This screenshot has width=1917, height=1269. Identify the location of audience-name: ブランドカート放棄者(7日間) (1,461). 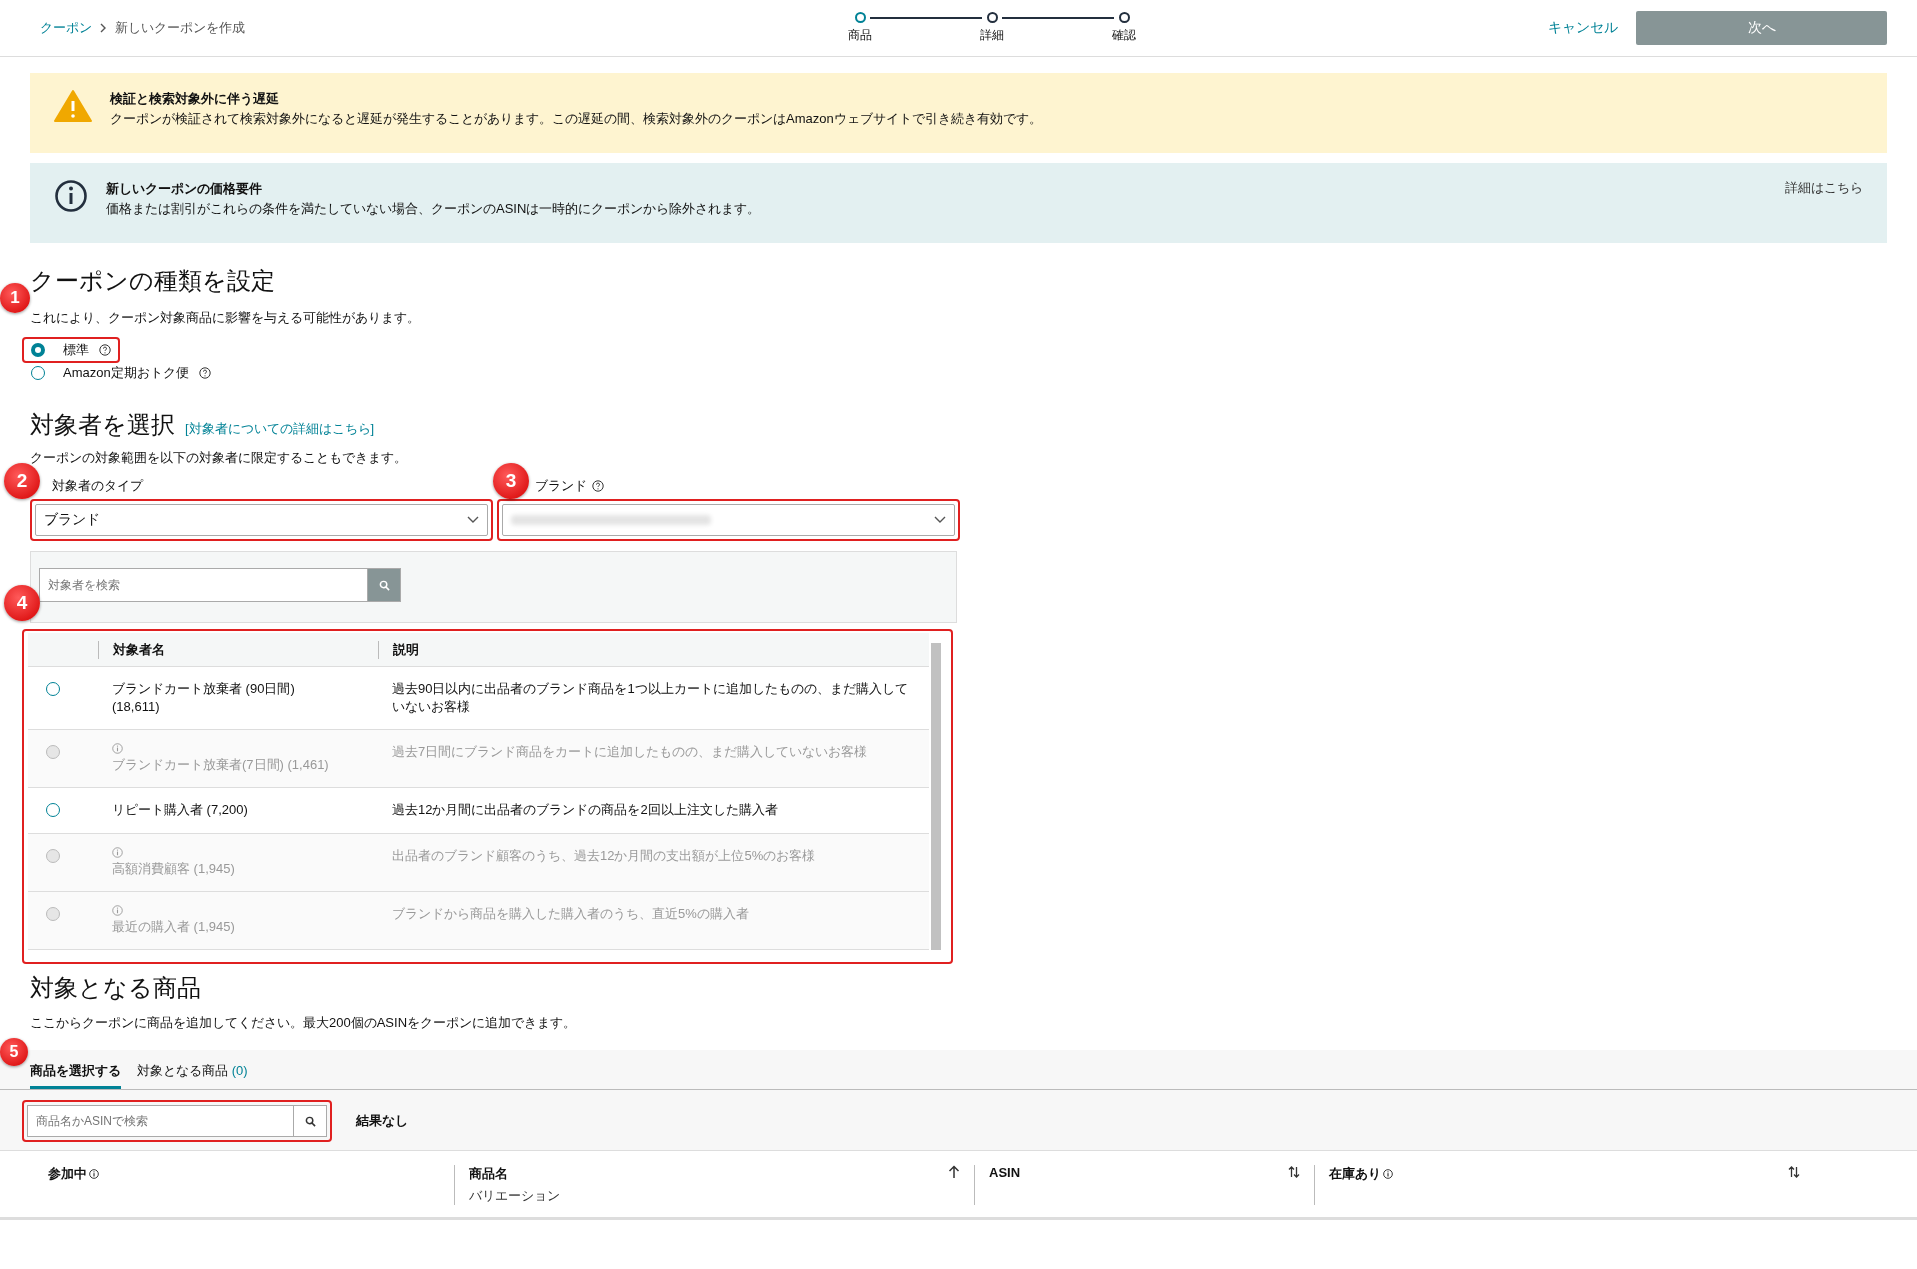
(221, 765).